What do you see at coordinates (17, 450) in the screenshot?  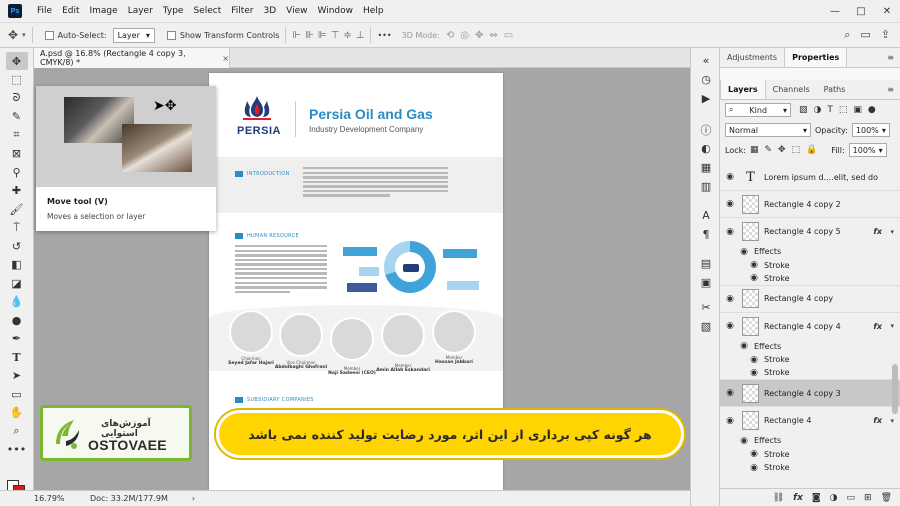 I see `edit-toolbar-icon: •••` at bounding box center [17, 450].